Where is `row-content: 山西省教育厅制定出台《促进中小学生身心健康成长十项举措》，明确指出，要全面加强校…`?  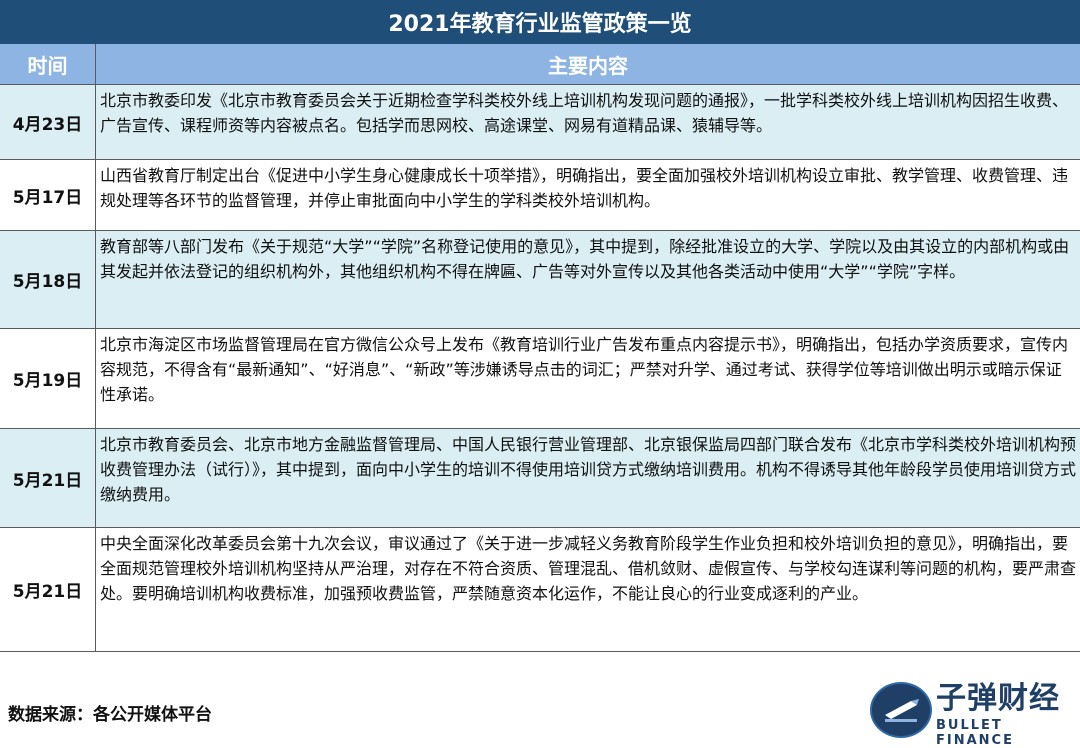
row-content: 山西省教育厅制定出台《促进中小学生身心健康成长十项举措》，明确指出，要全面加强校… is located at coordinates (584, 188).